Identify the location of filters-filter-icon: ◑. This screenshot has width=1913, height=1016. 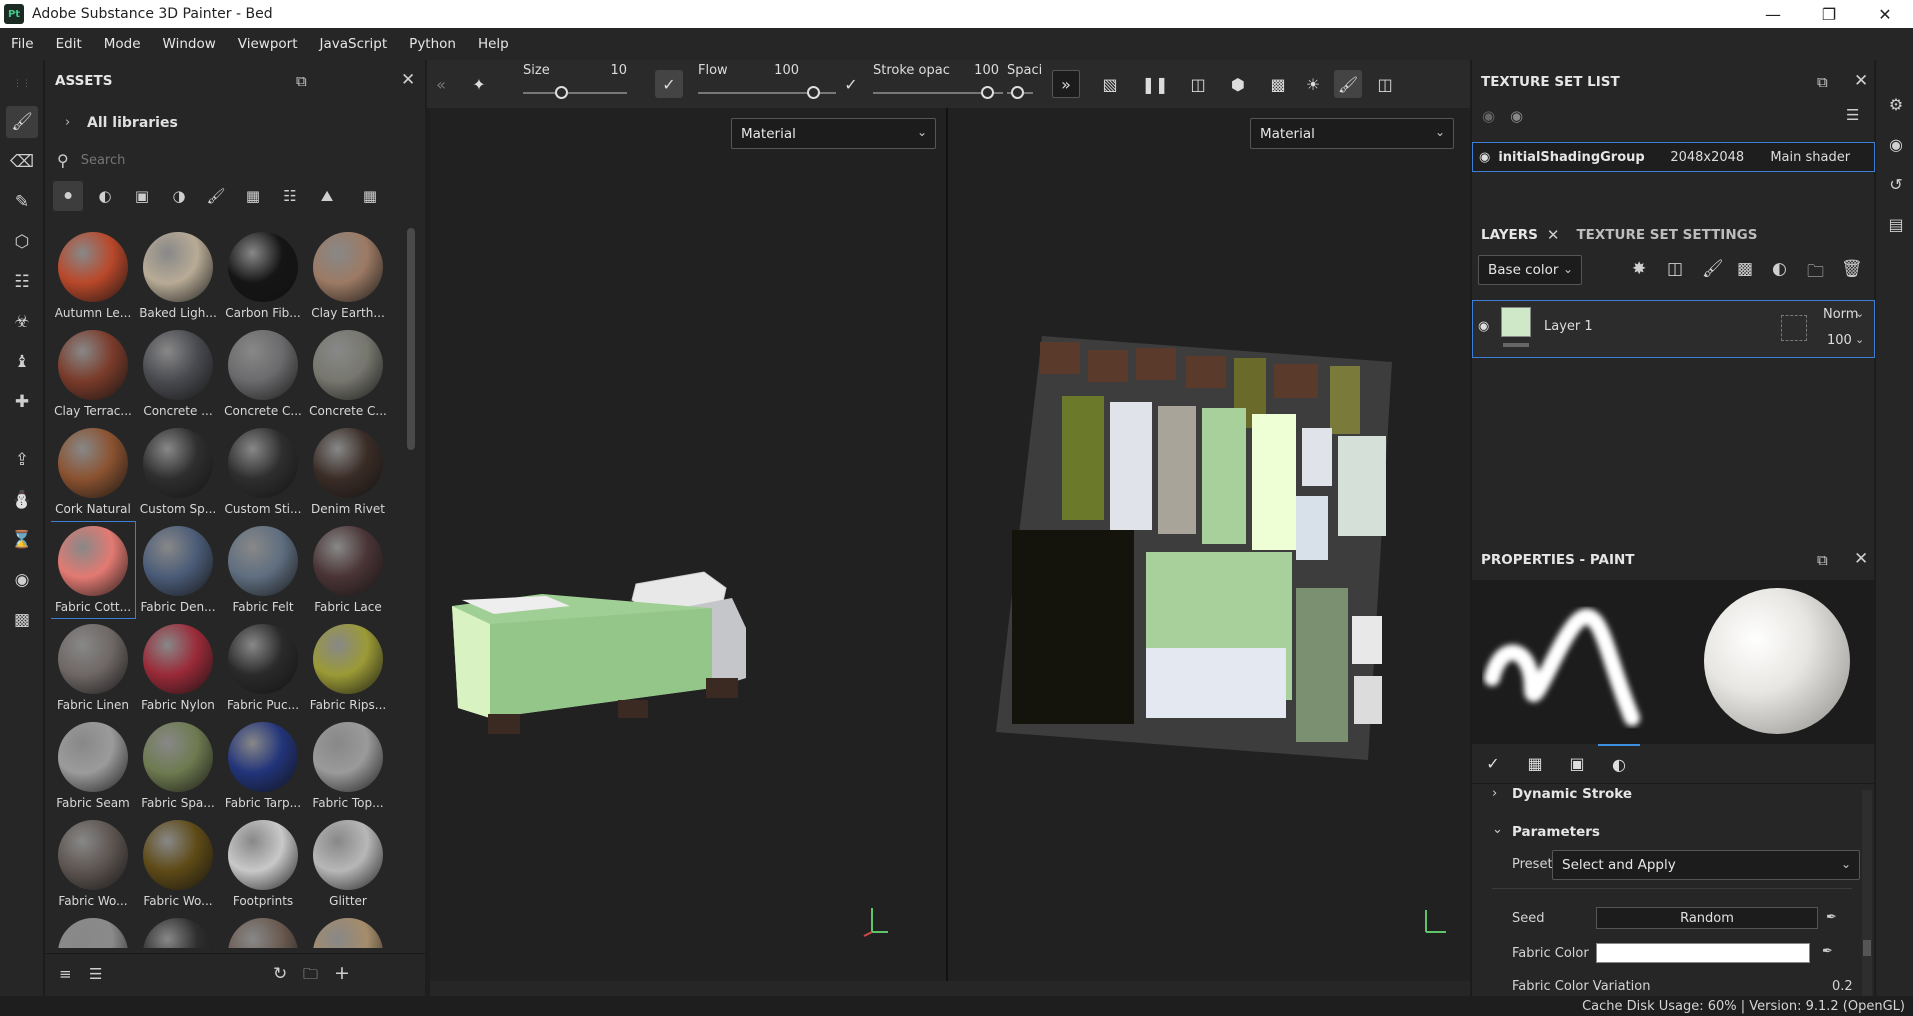
(179, 196).